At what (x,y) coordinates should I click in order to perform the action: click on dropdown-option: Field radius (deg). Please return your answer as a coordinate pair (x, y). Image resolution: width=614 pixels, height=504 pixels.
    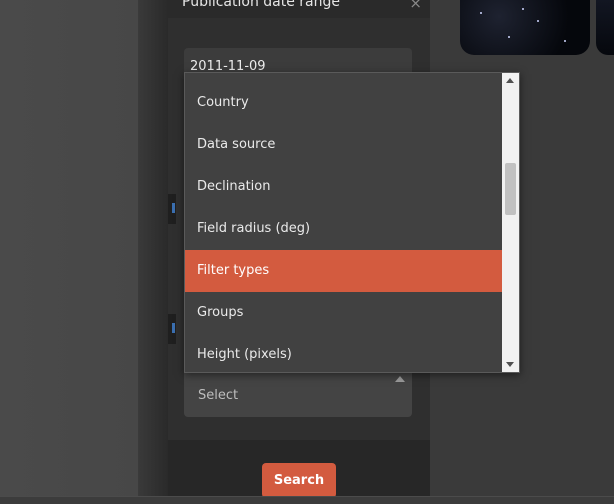
    Looking at the image, I should click on (344, 229).